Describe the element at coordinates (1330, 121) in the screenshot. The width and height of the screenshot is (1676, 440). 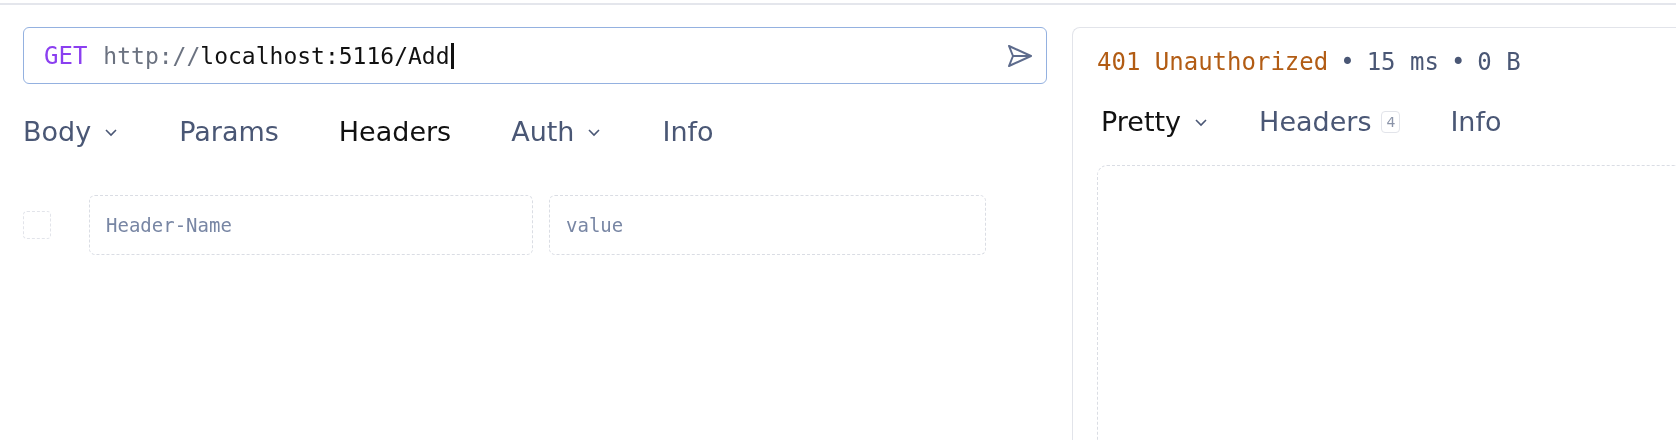
I see `response-tab: Headers 4` at that location.